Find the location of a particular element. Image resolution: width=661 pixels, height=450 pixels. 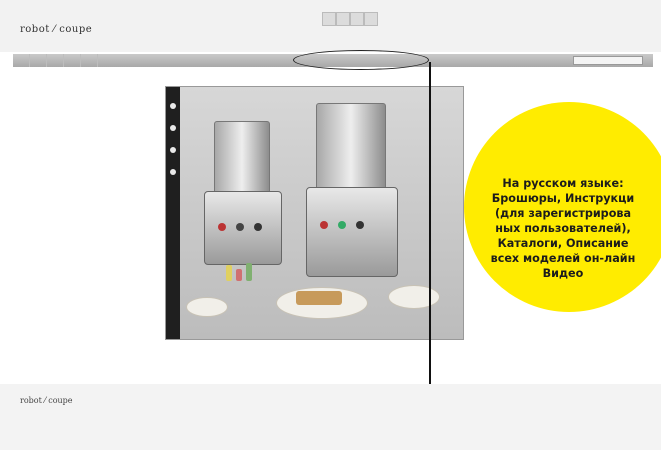

food-processor is located at coordinates (352, 232).